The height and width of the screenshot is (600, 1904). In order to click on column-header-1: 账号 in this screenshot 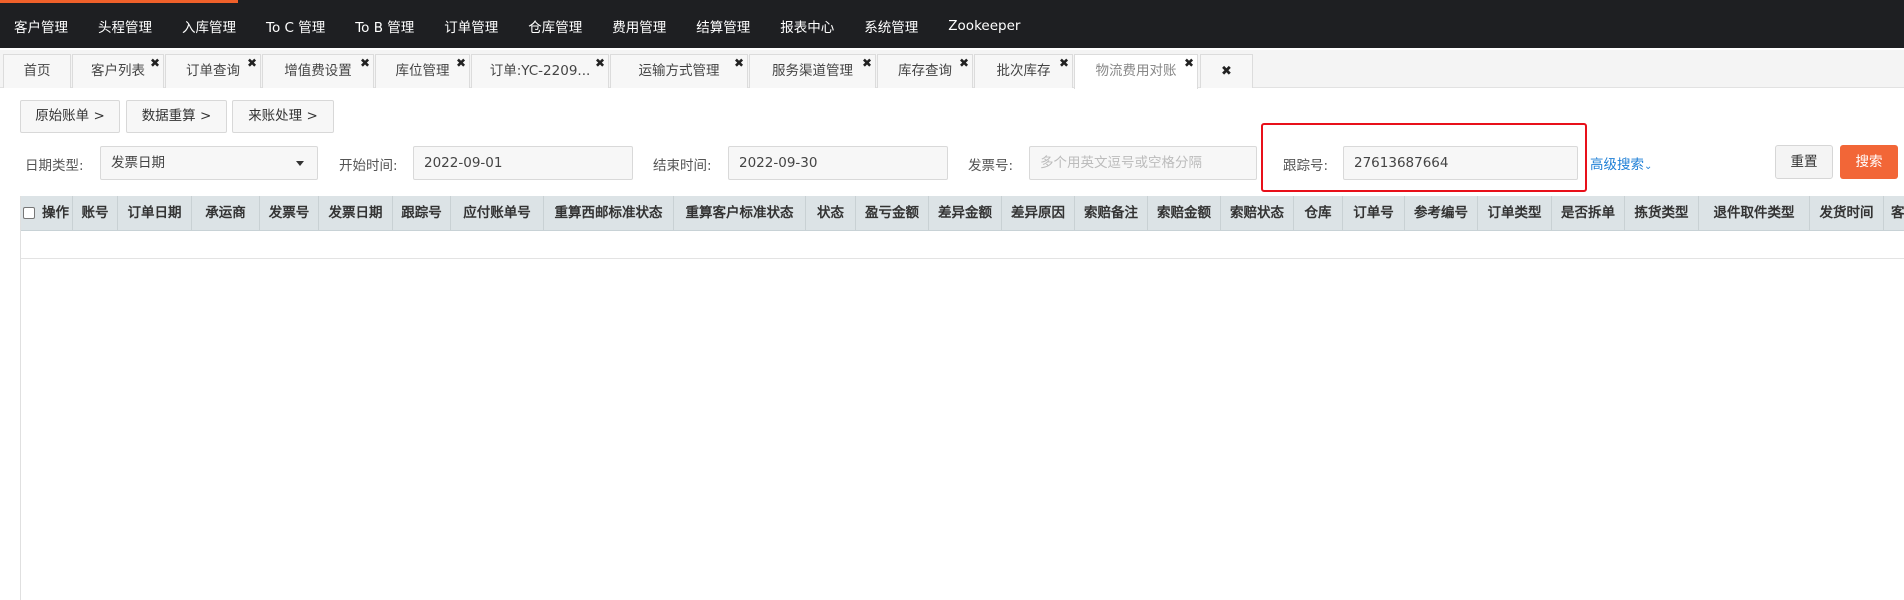, I will do `click(95, 213)`.